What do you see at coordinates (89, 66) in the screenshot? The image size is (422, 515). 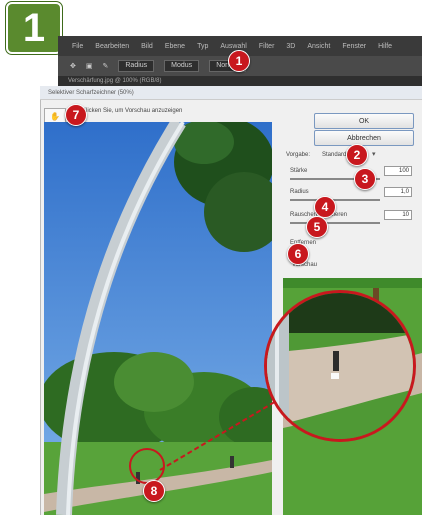 I see `options-icon: ▣` at bounding box center [89, 66].